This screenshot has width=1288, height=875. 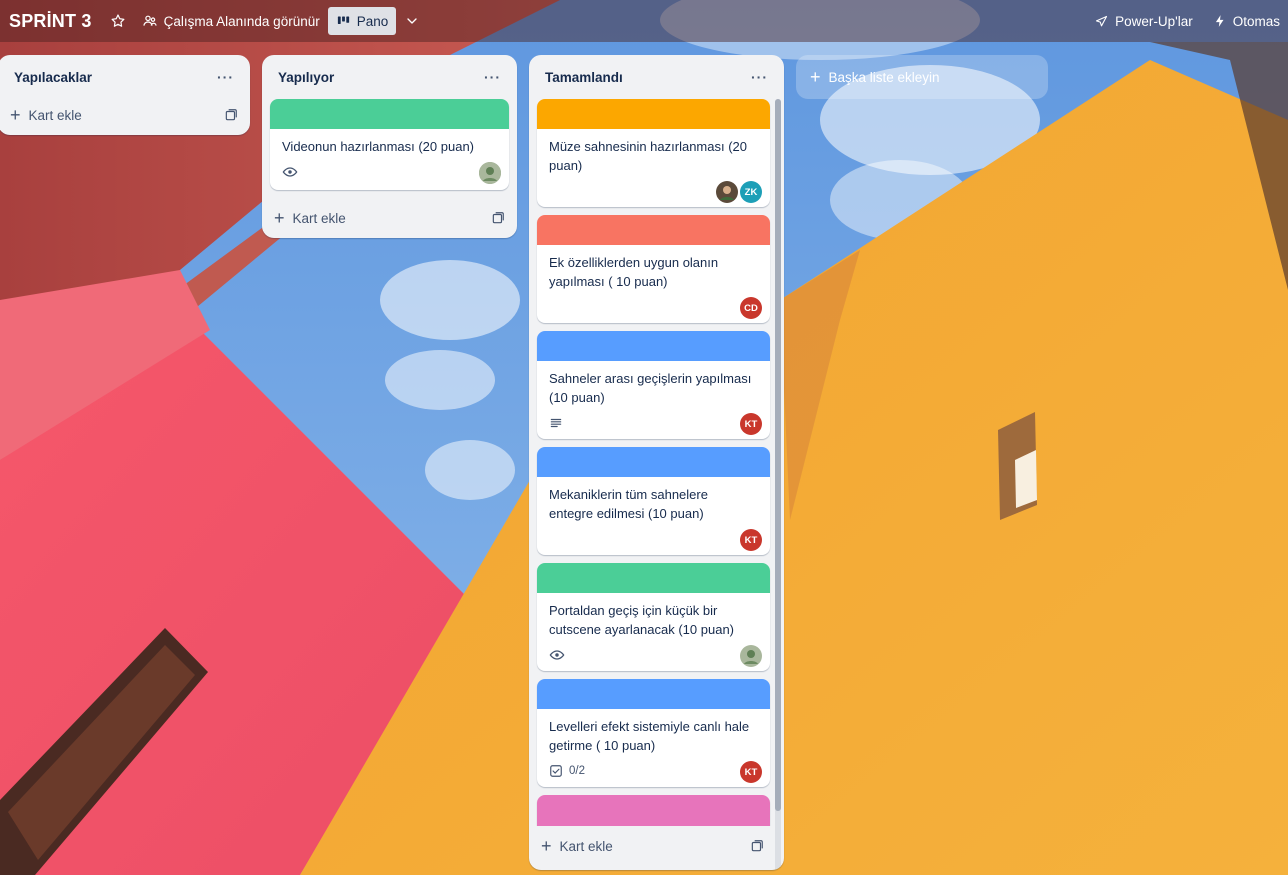 What do you see at coordinates (53, 77) in the screenshot?
I see `list-title: Yapılacaklar` at bounding box center [53, 77].